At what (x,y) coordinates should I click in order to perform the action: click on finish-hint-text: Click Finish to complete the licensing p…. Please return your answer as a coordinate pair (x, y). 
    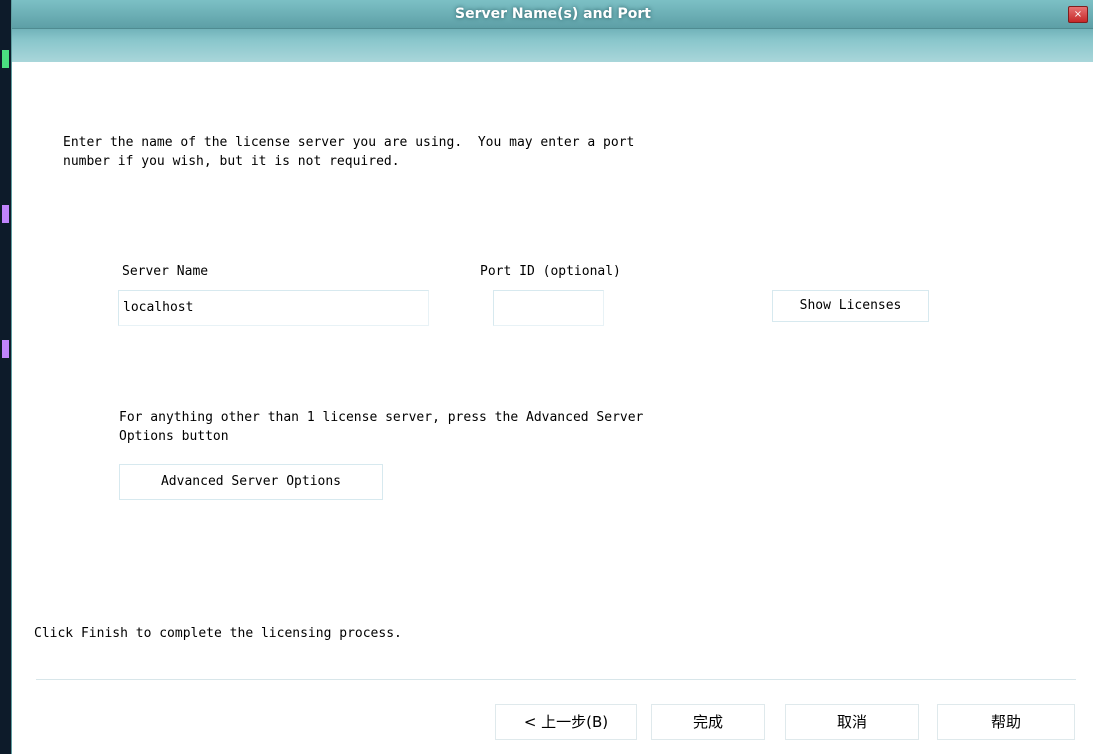
    Looking at the image, I should click on (218, 633).